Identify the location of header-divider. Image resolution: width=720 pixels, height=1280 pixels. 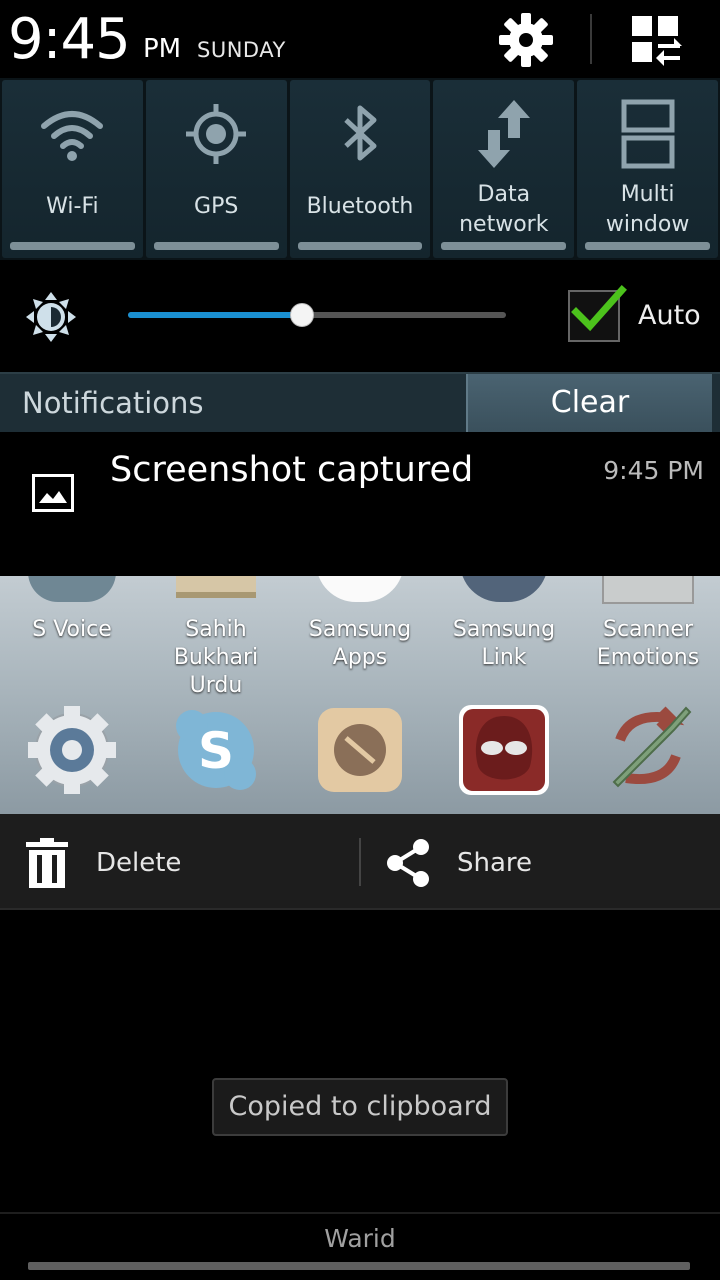
(591, 39).